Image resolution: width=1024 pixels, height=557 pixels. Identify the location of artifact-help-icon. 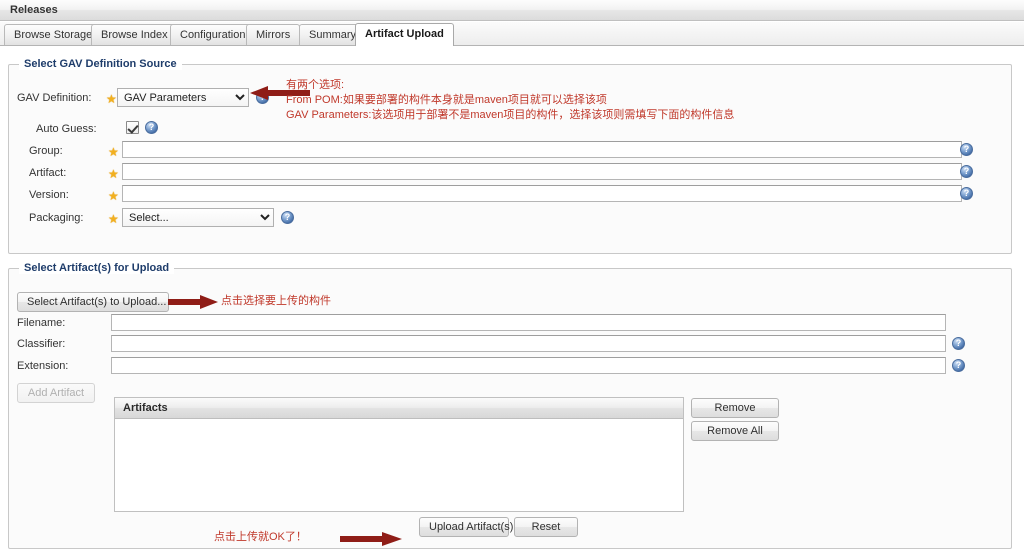
(966, 171).